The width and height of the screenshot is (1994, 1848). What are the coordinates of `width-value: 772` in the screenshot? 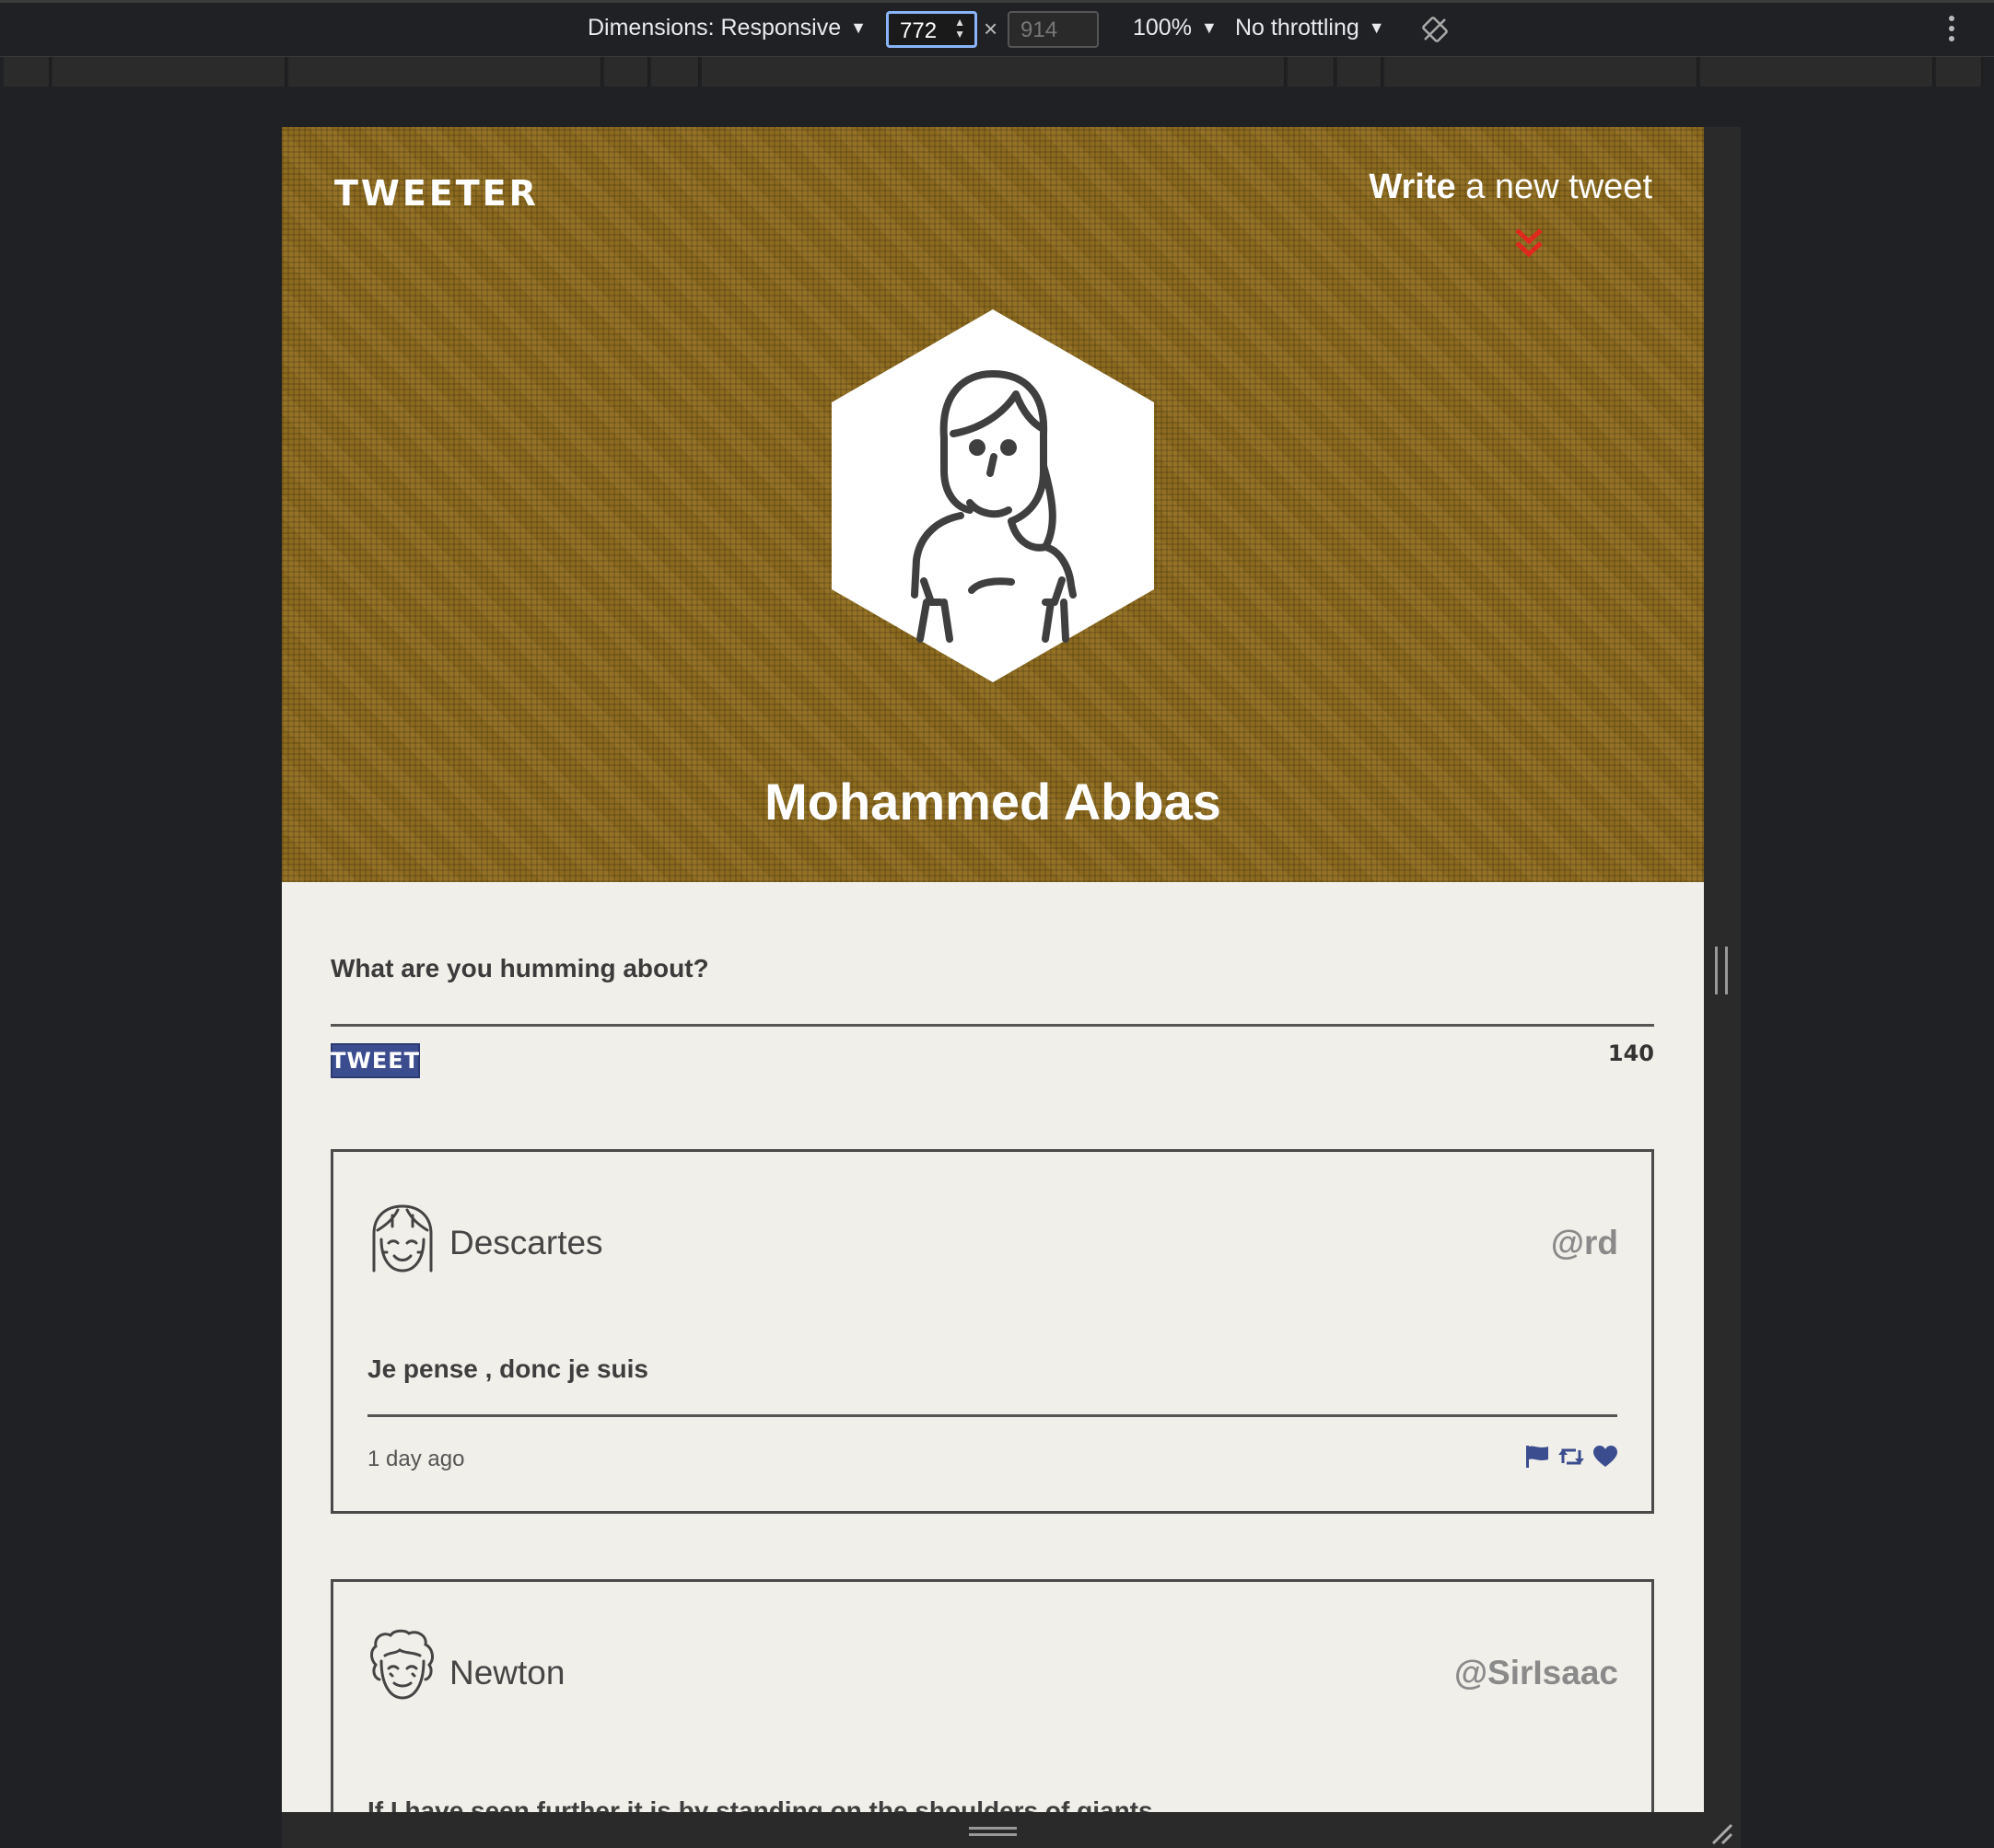 It's located at (919, 30).